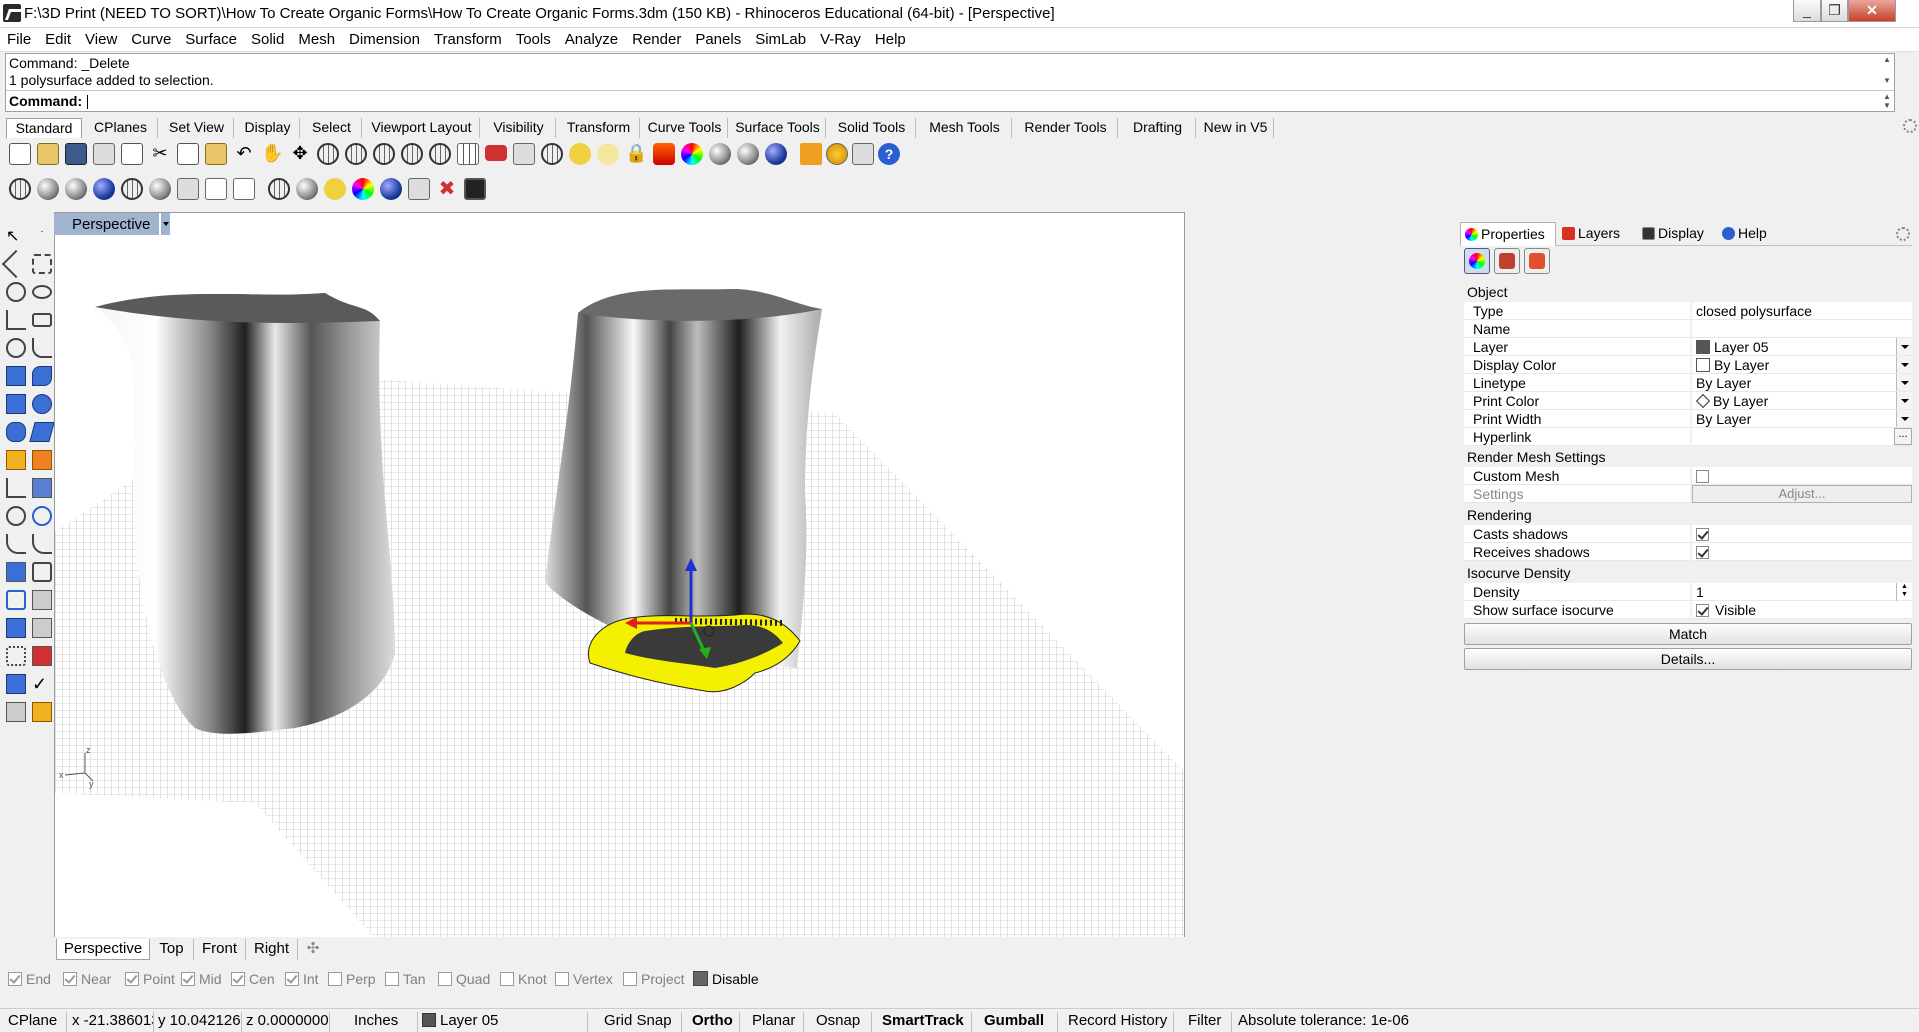 The height and width of the screenshot is (1032, 1919). What do you see at coordinates (165, 224) in the screenshot?
I see `viewport-menu-arrow-icon` at bounding box center [165, 224].